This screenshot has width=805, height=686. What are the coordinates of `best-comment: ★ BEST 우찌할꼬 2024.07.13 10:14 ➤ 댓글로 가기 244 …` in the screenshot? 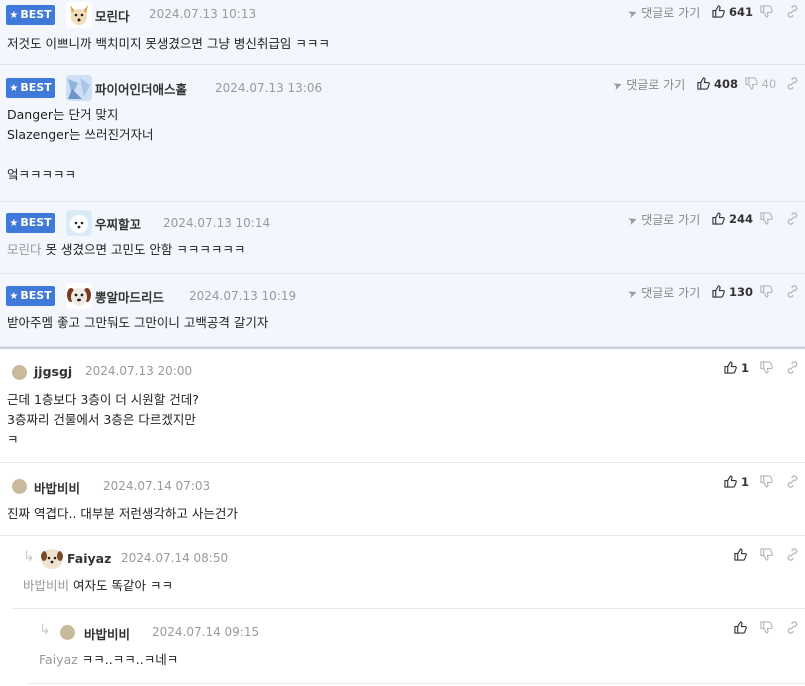 It's located at (402, 238).